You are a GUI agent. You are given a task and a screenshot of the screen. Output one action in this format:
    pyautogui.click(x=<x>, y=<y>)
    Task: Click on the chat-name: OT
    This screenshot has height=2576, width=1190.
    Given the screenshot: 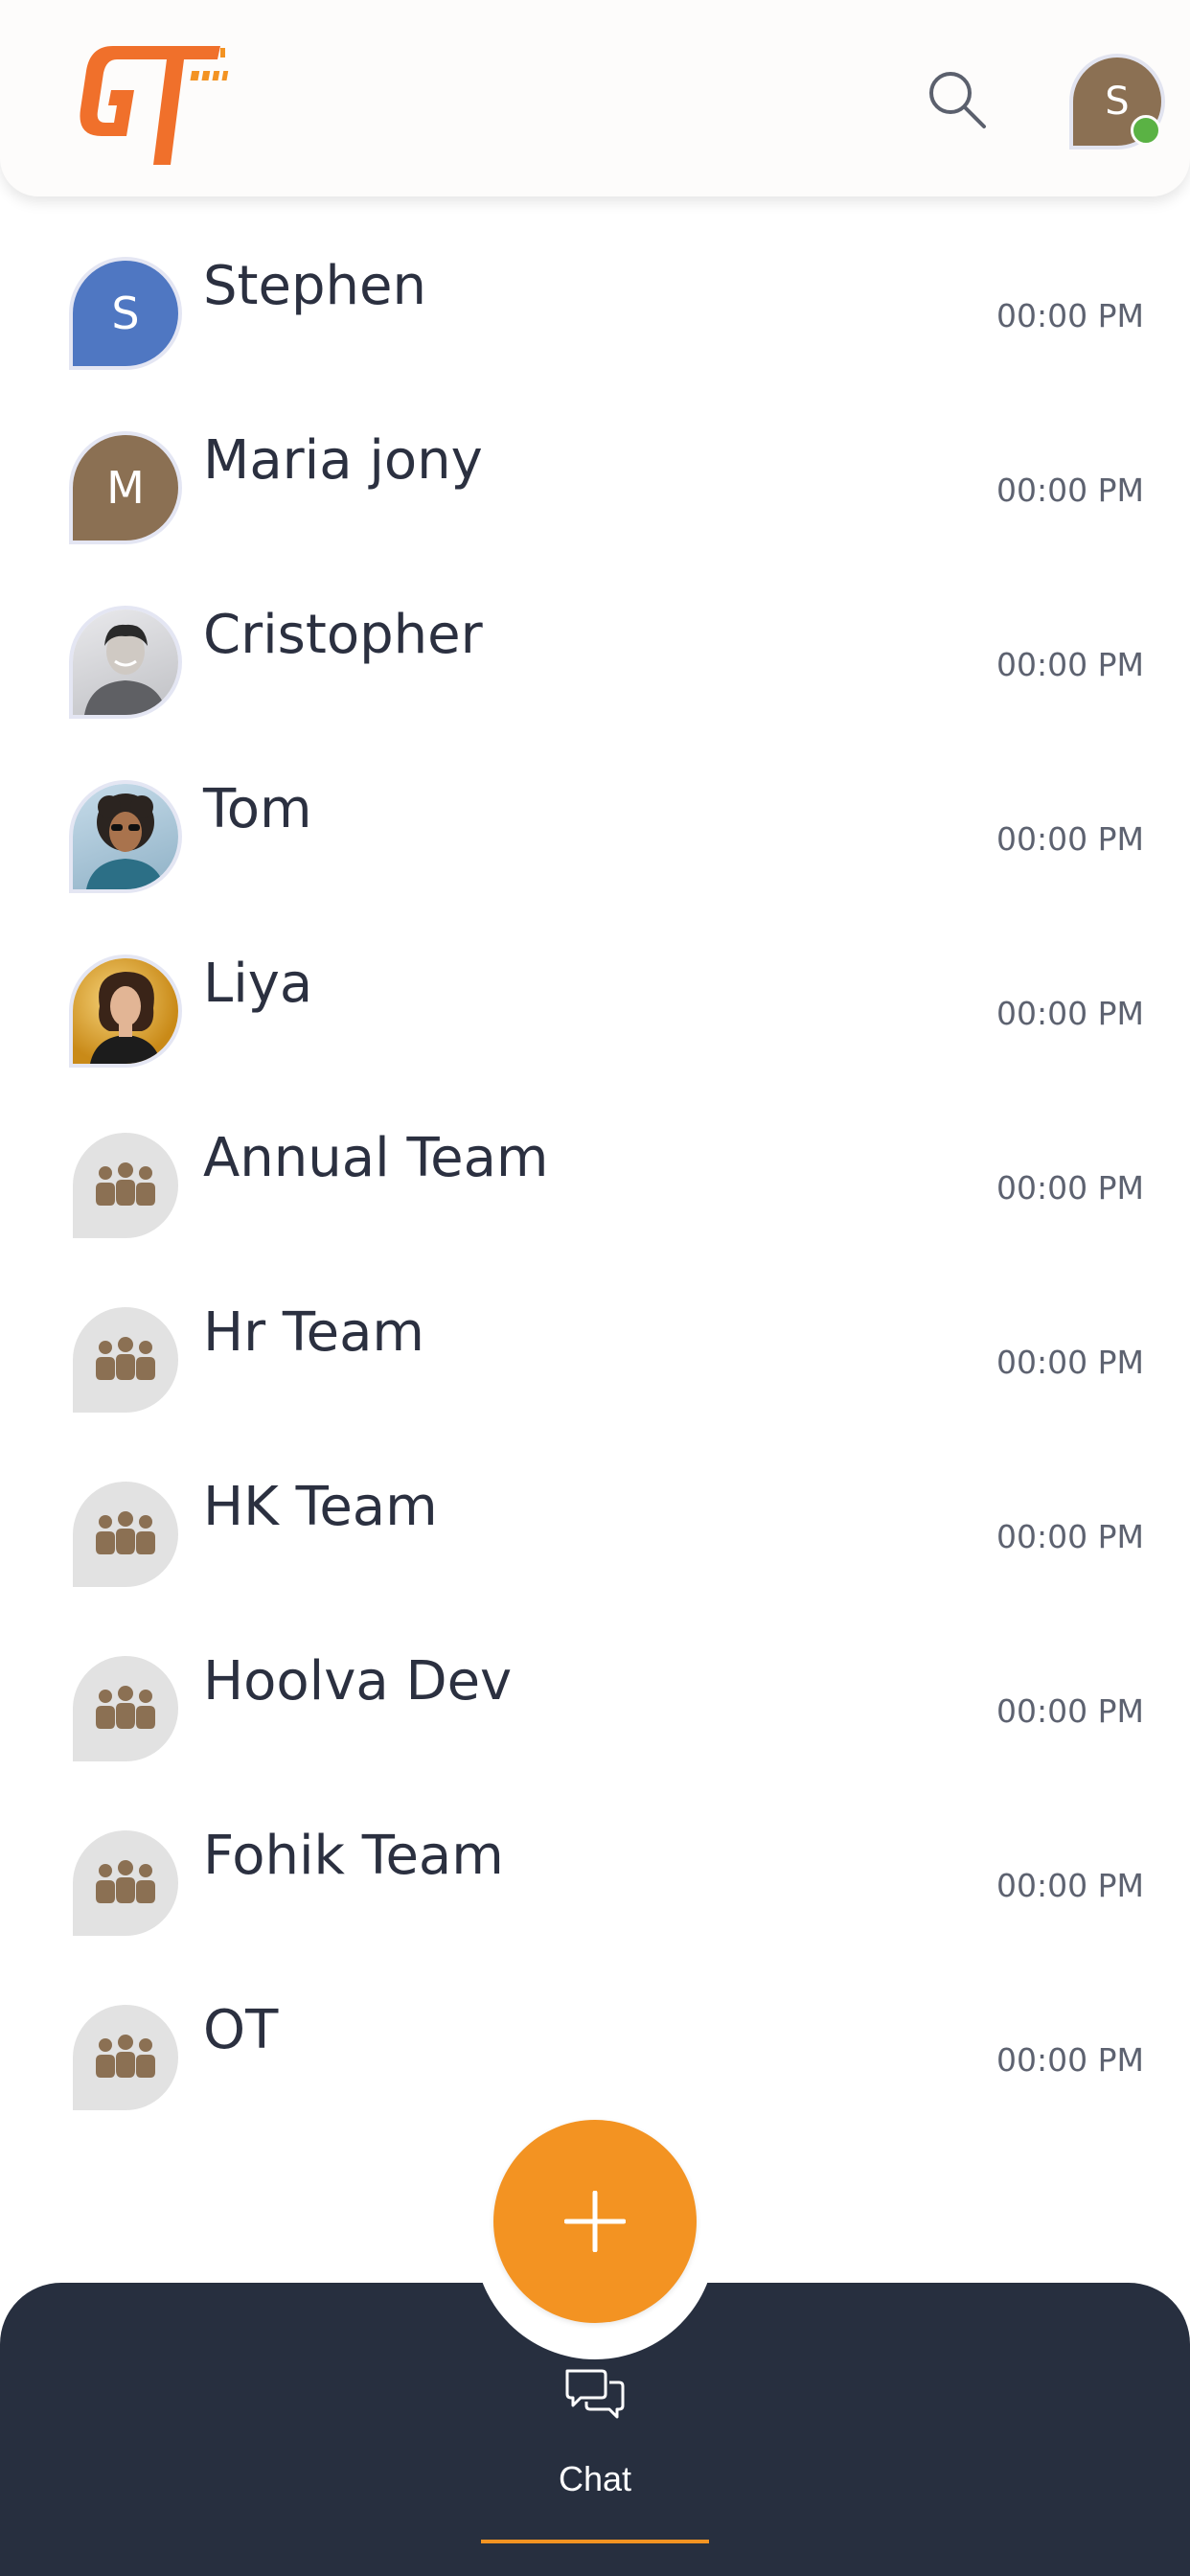 What is the action you would take?
    pyautogui.click(x=241, y=2030)
    